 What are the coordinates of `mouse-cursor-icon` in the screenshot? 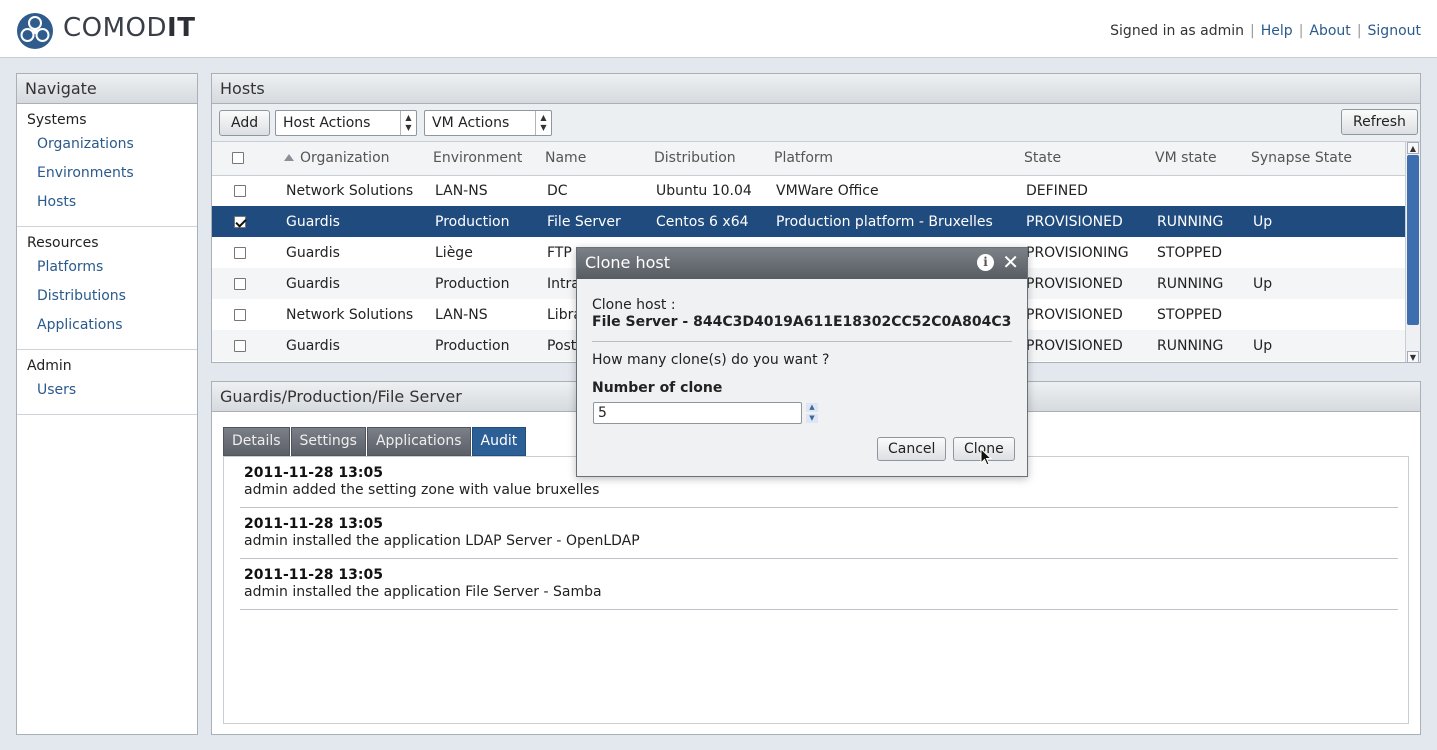 It's located at (986, 457).